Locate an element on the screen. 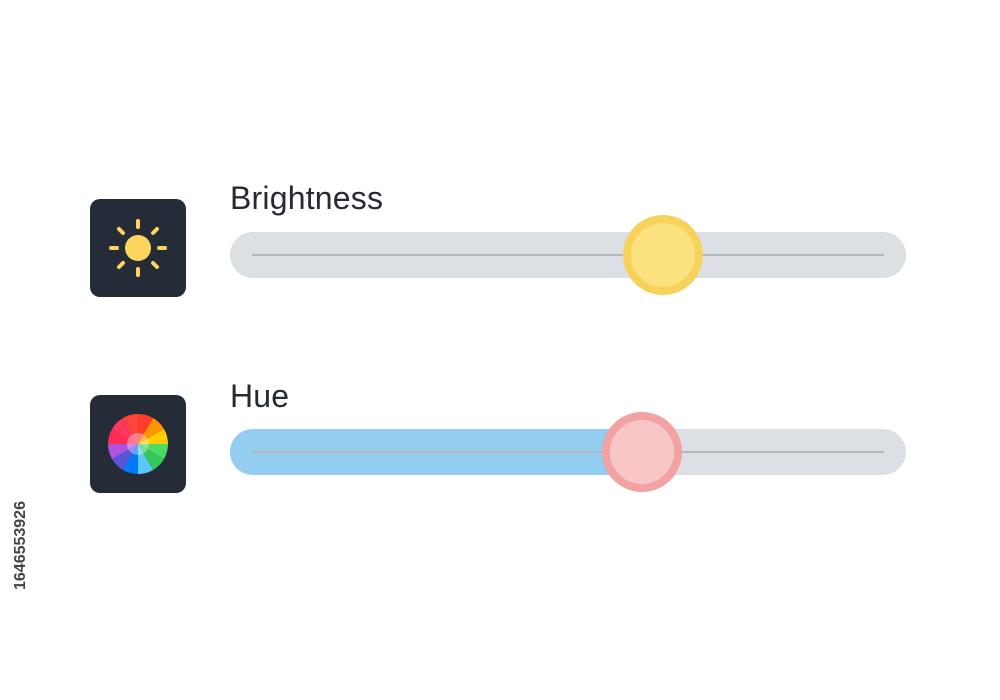  sun-icon is located at coordinates (138, 248).